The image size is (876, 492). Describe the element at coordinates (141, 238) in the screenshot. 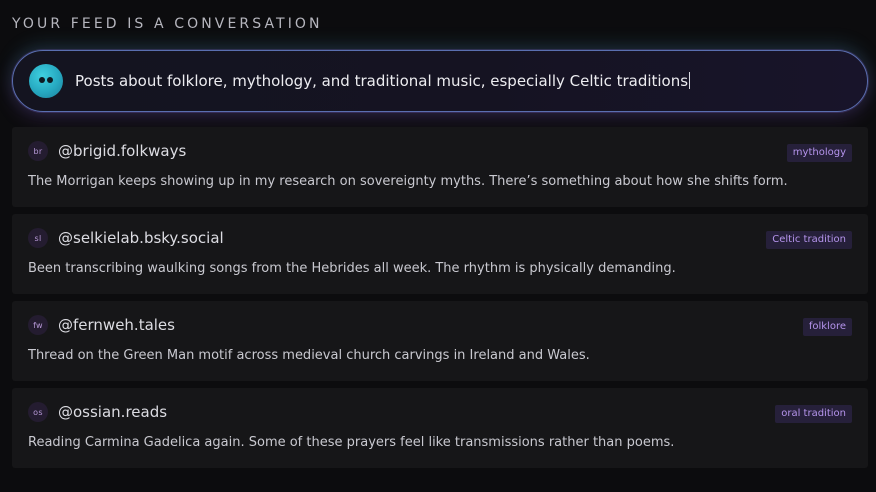

I see `post-handle: @selkielab.bsky.social` at that location.